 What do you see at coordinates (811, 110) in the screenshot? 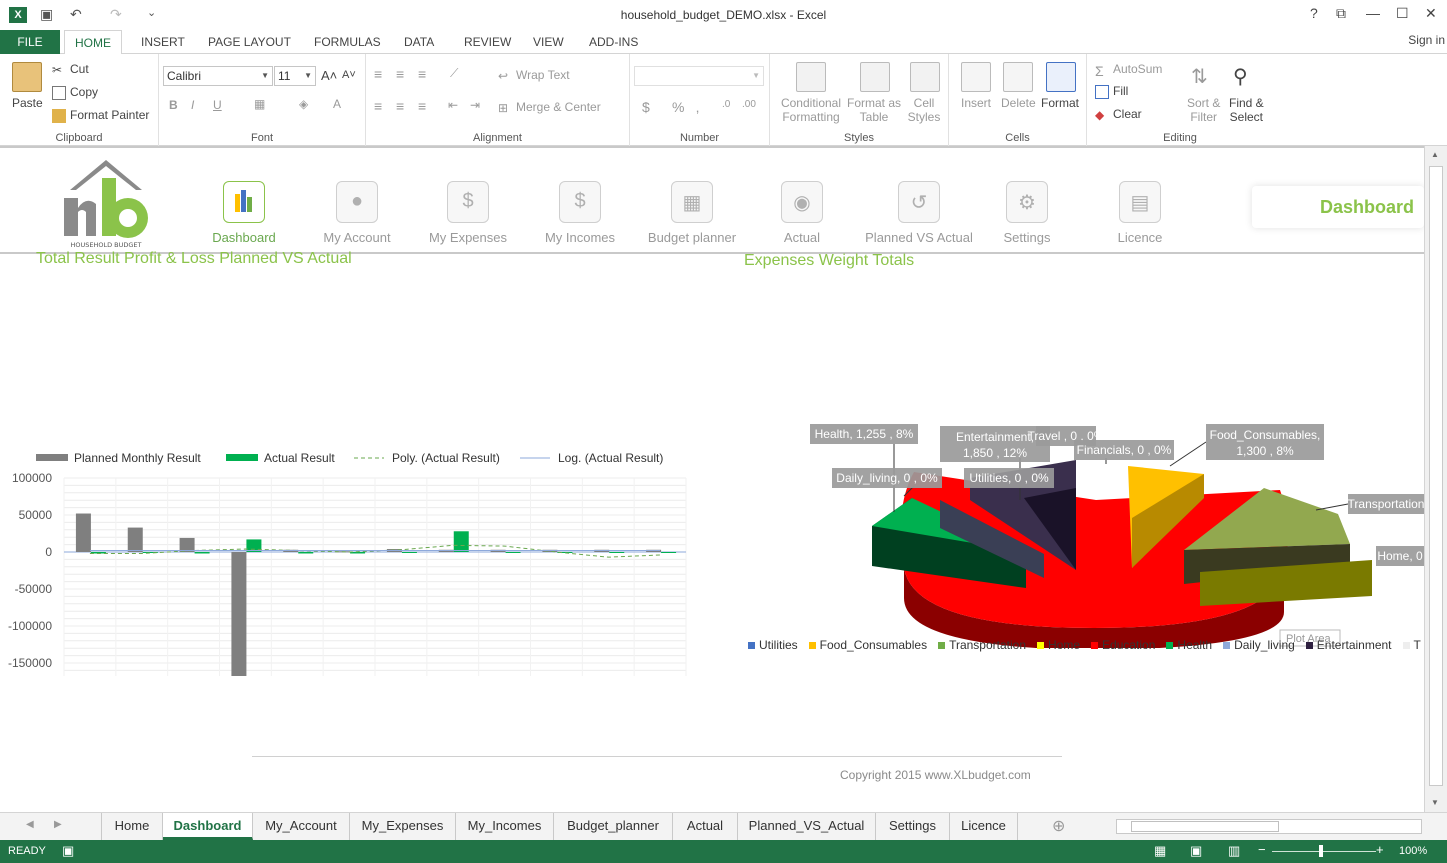
I see `conditional-formatting-button: Conditional Formatting` at bounding box center [811, 110].